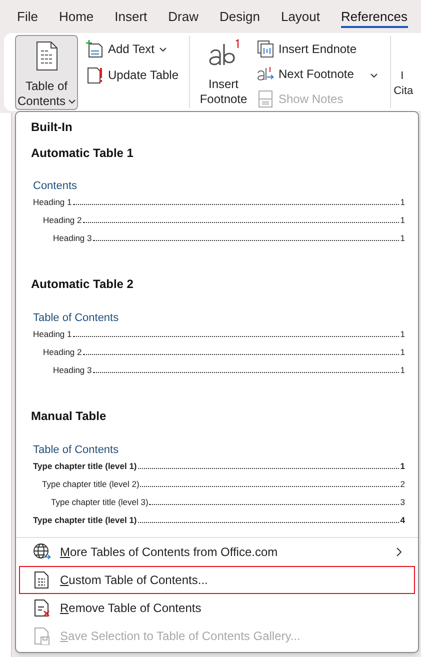 The image size is (421, 657). What do you see at coordinates (219, 520) in the screenshot?
I see `toc-entry: Type chapter title (level 1) 4` at bounding box center [219, 520].